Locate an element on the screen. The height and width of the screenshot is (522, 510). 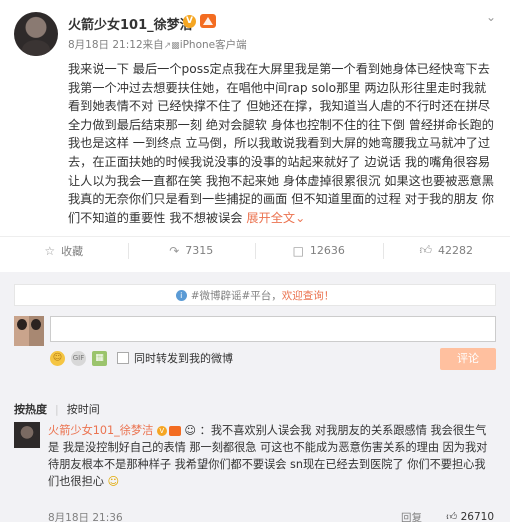
comment-footer: 8月18日 21:36 回复 👍︎ 26710 is located at coordinates (271, 516).